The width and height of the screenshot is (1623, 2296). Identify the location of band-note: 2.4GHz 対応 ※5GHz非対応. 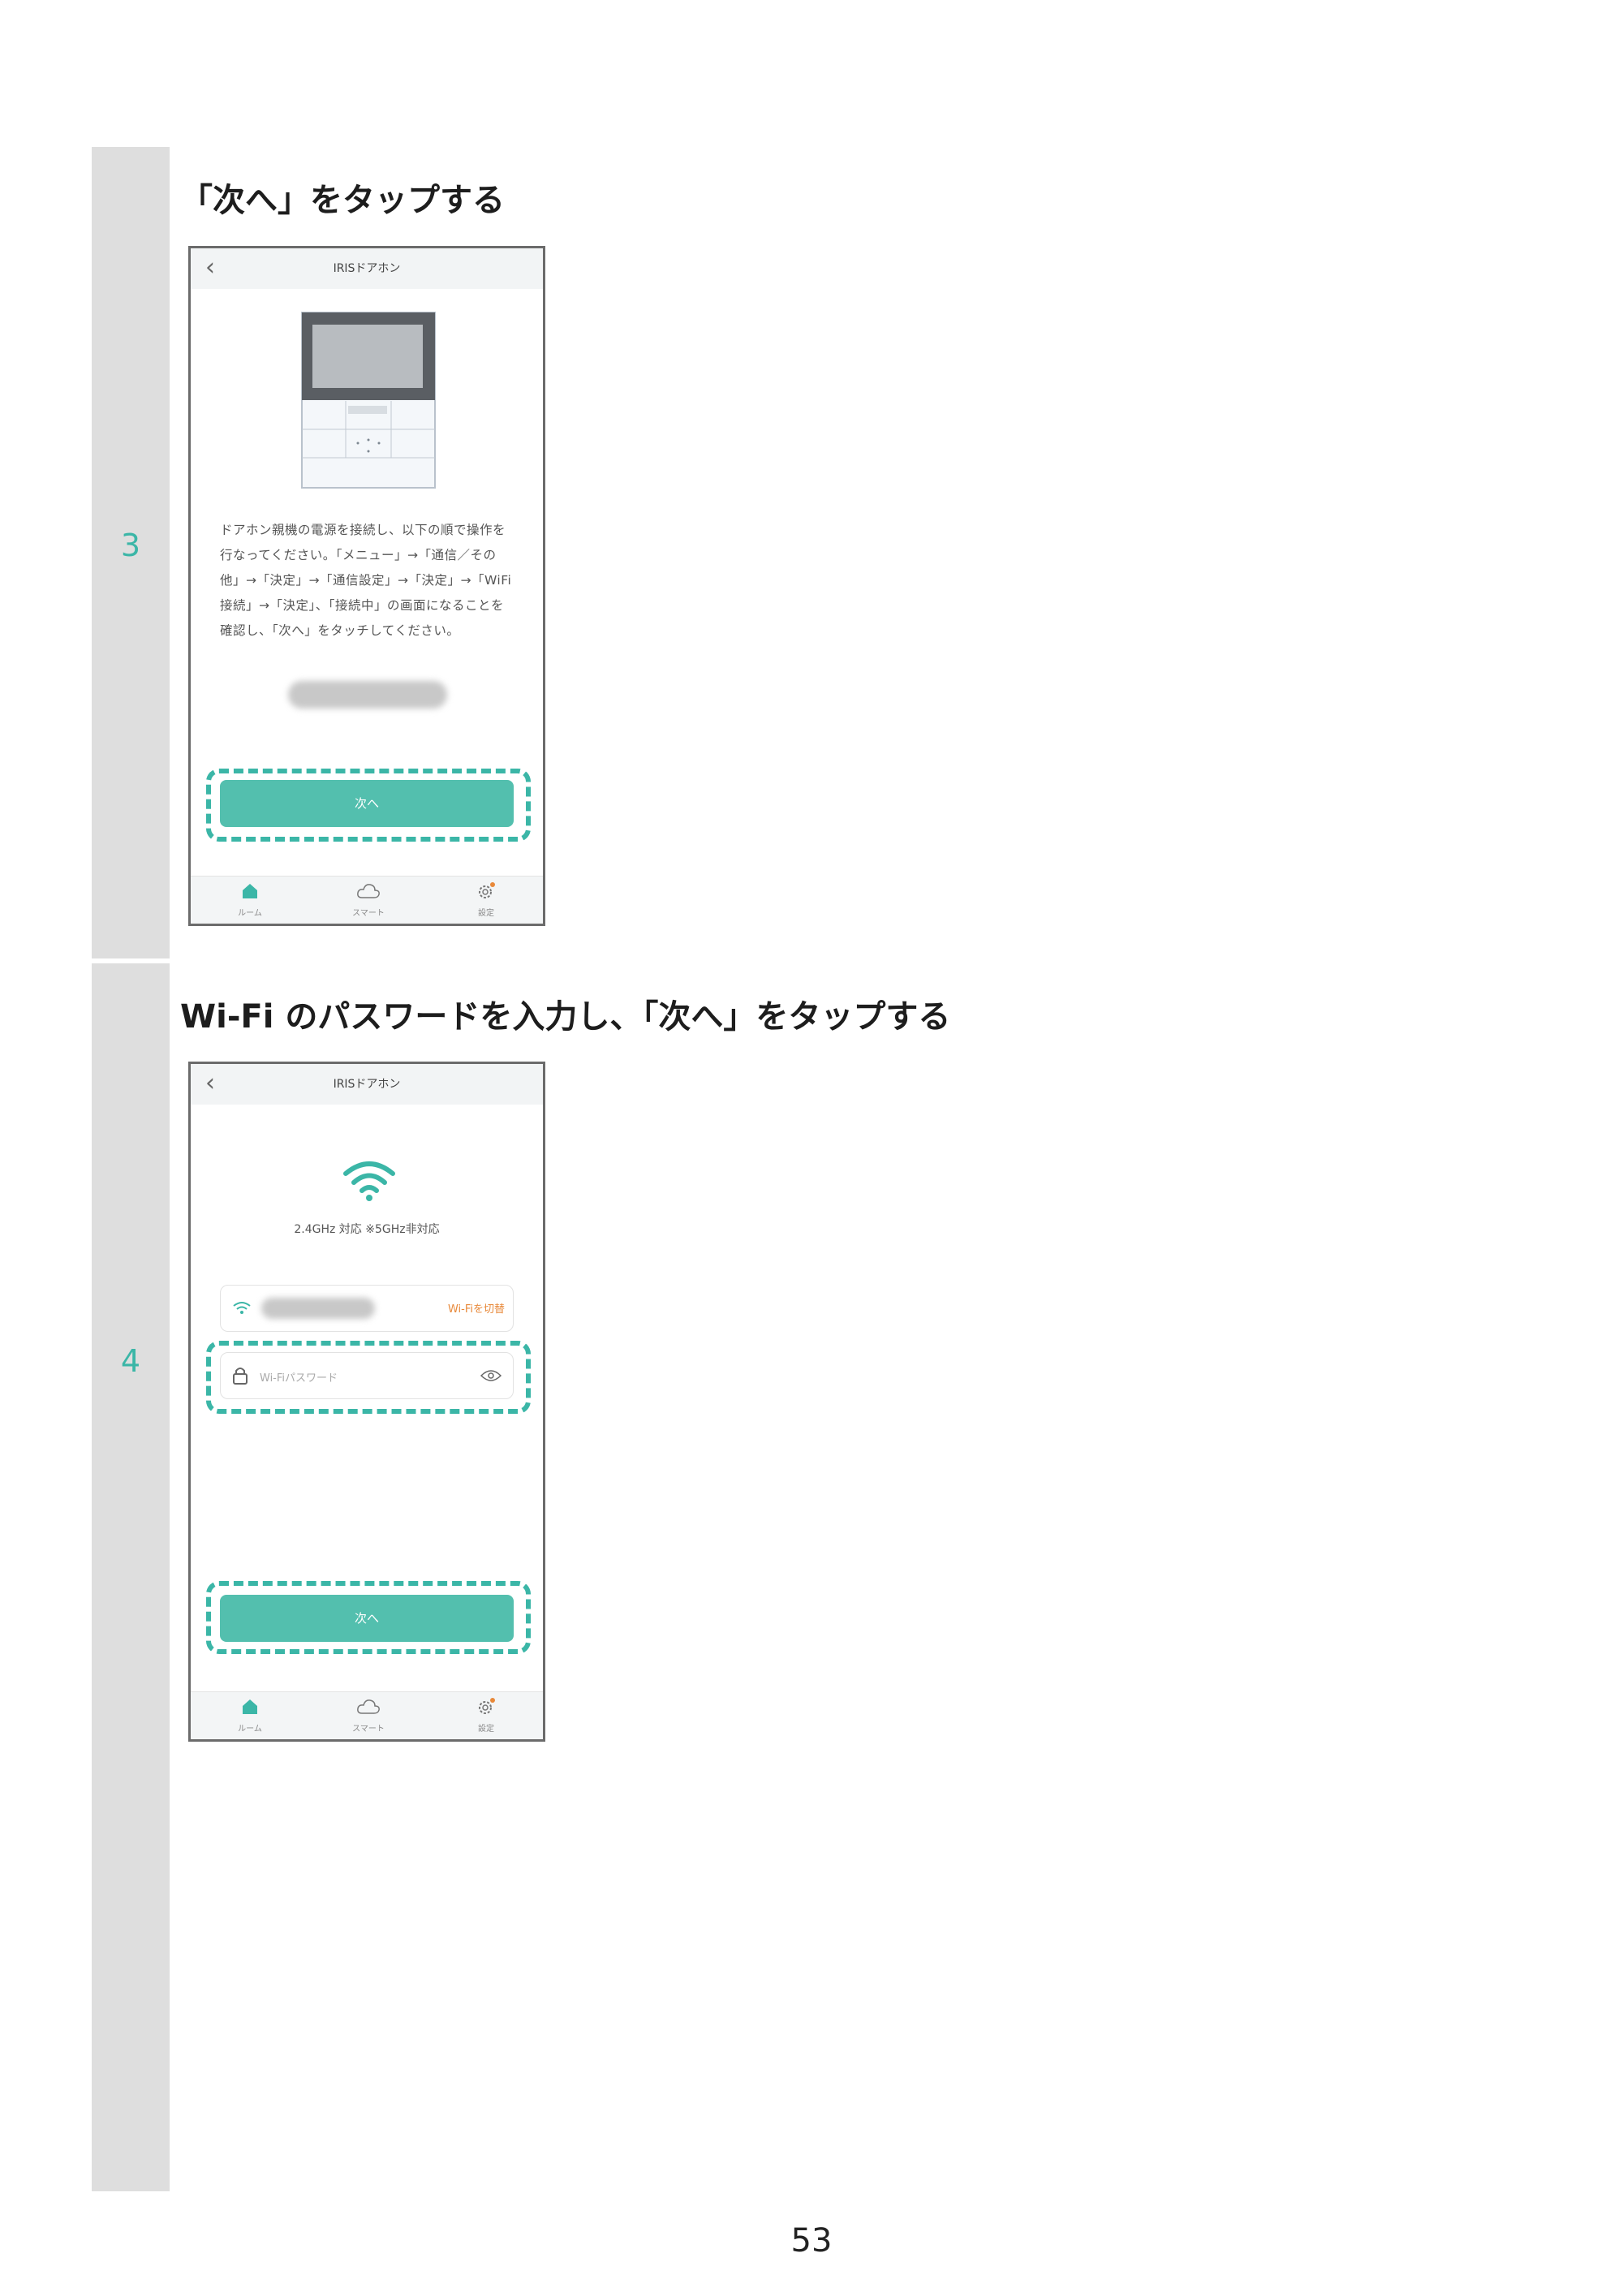
(367, 1229).